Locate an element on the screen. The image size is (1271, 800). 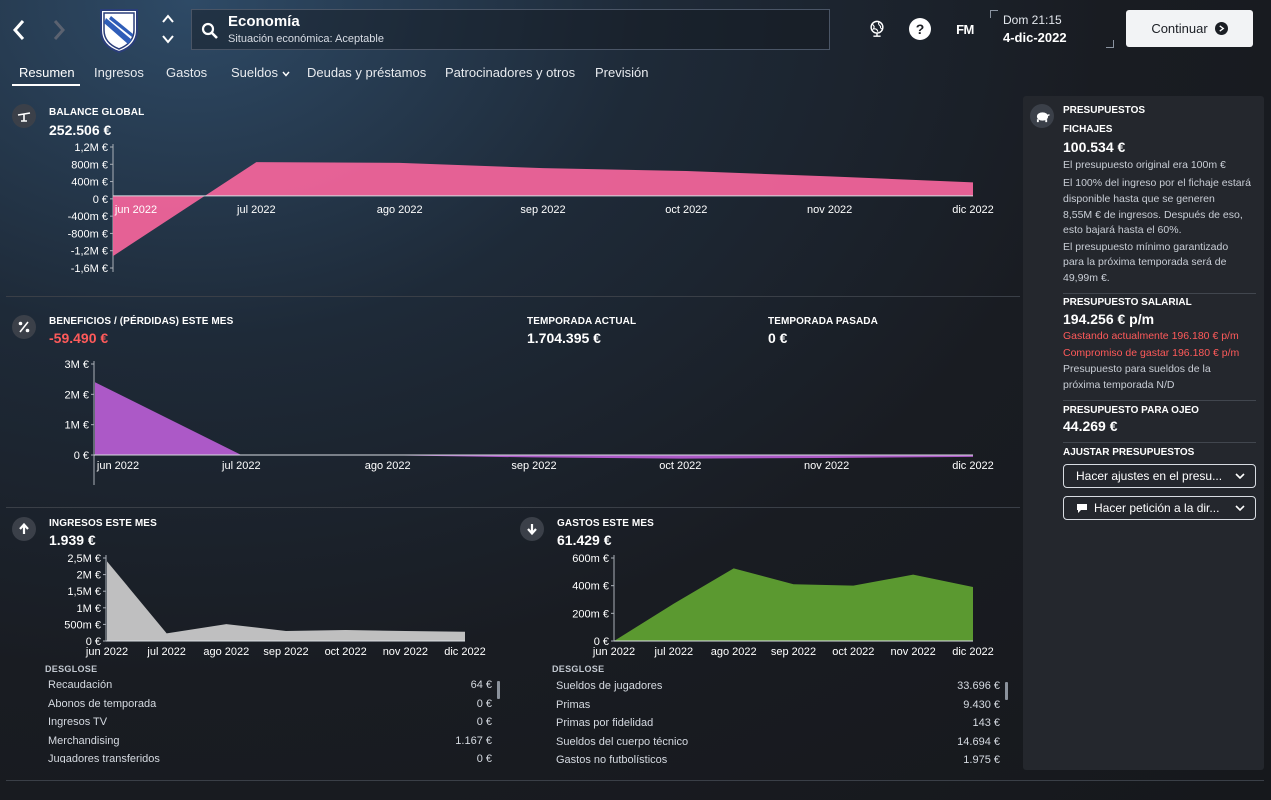
adjust-budgets-label: AJUSTAR PRESUPUESTOS is located at coordinates (1129, 452).